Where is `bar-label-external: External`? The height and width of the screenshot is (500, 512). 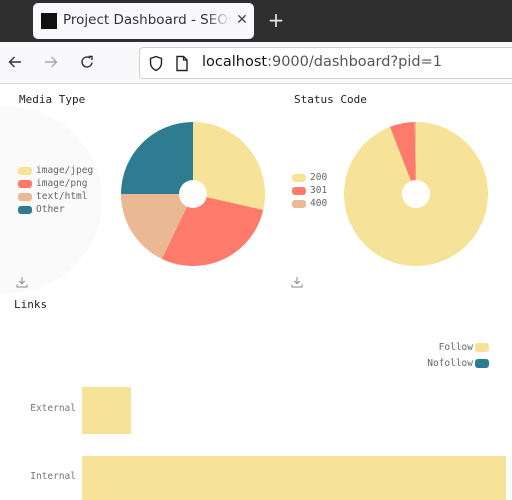 bar-label-external: External is located at coordinates (53, 408).